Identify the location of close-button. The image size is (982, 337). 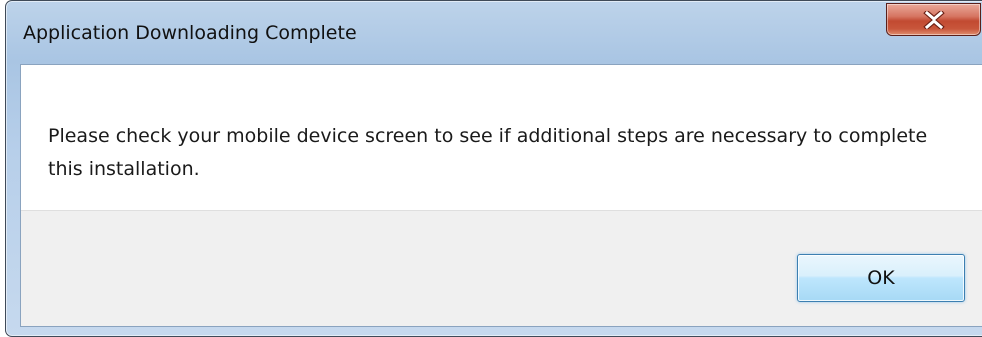
(933, 19).